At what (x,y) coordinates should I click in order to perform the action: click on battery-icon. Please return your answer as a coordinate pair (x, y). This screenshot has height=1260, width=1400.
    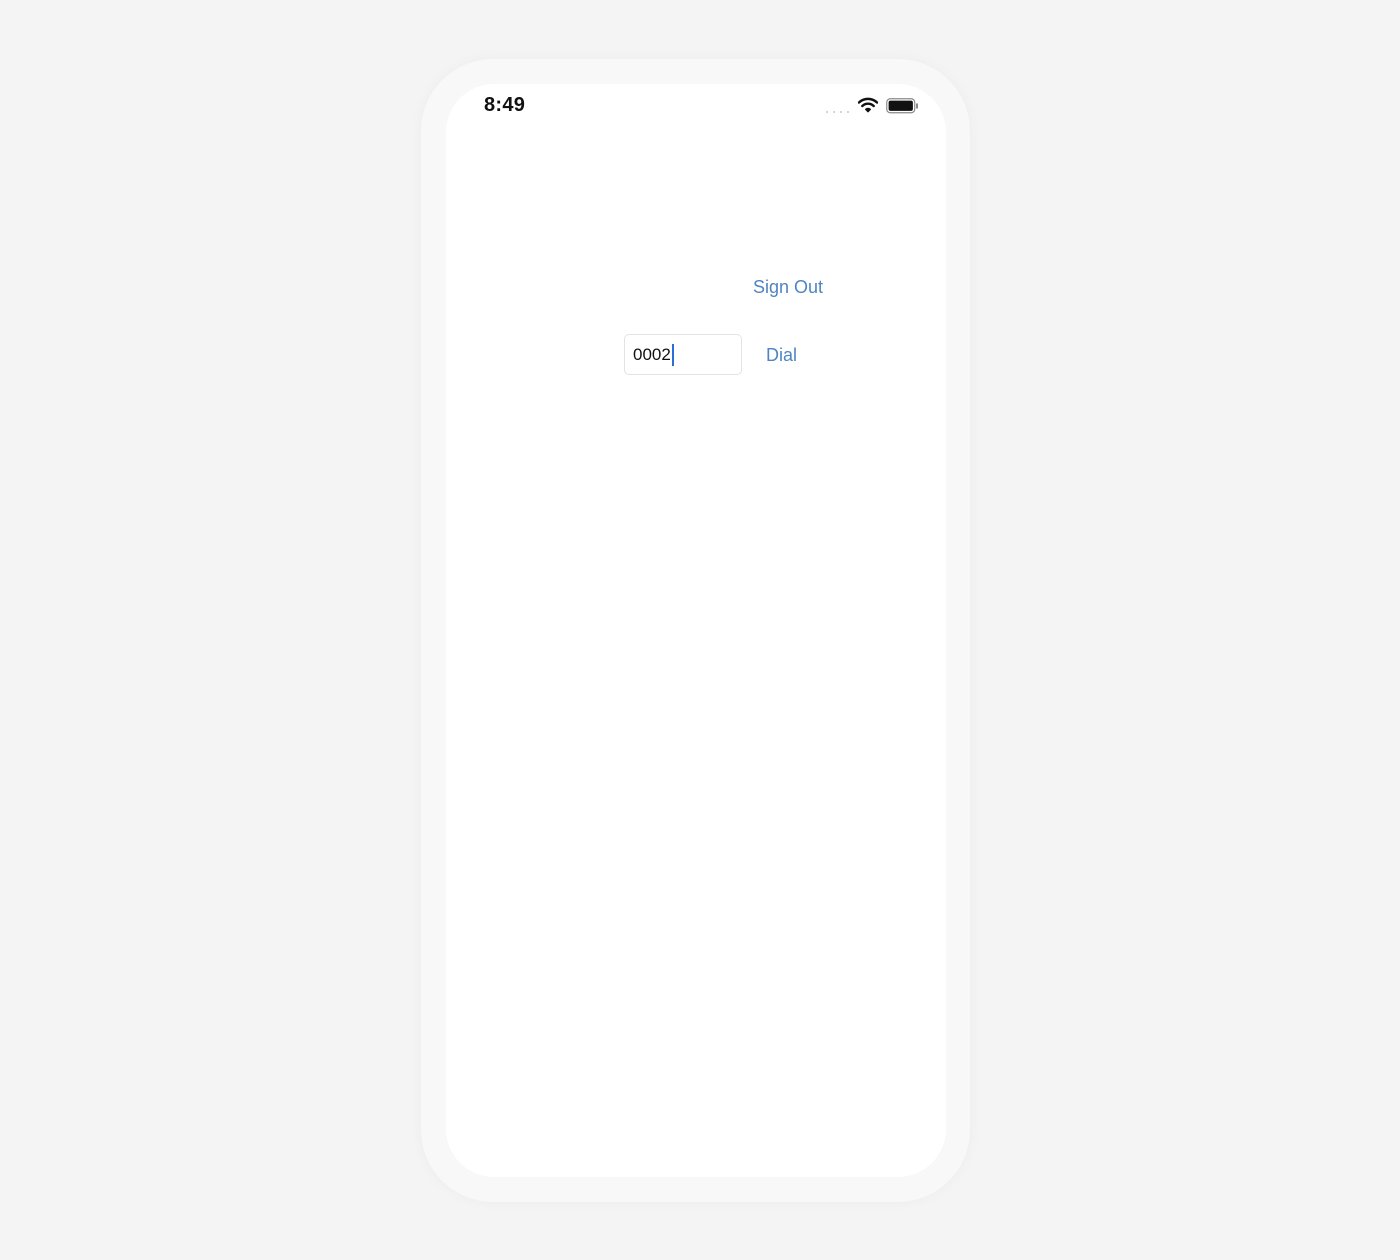
    Looking at the image, I should click on (902, 106).